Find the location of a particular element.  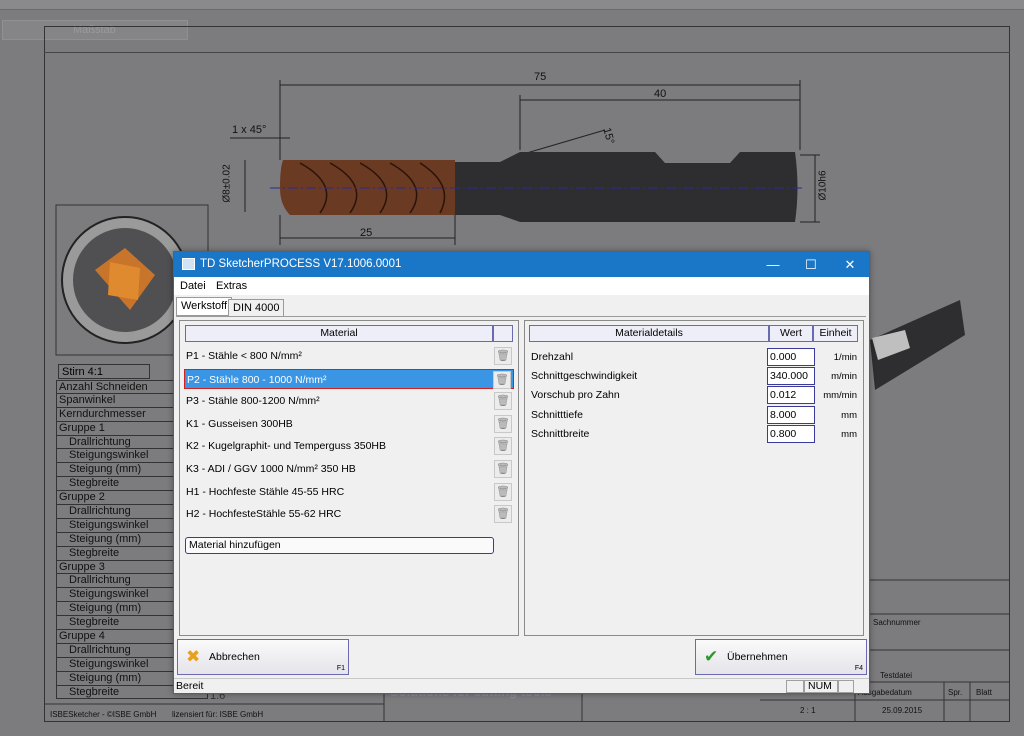

material-label: K3 - ADI / GGV 1000 N/mm² 350 HB is located at coordinates (271, 469).